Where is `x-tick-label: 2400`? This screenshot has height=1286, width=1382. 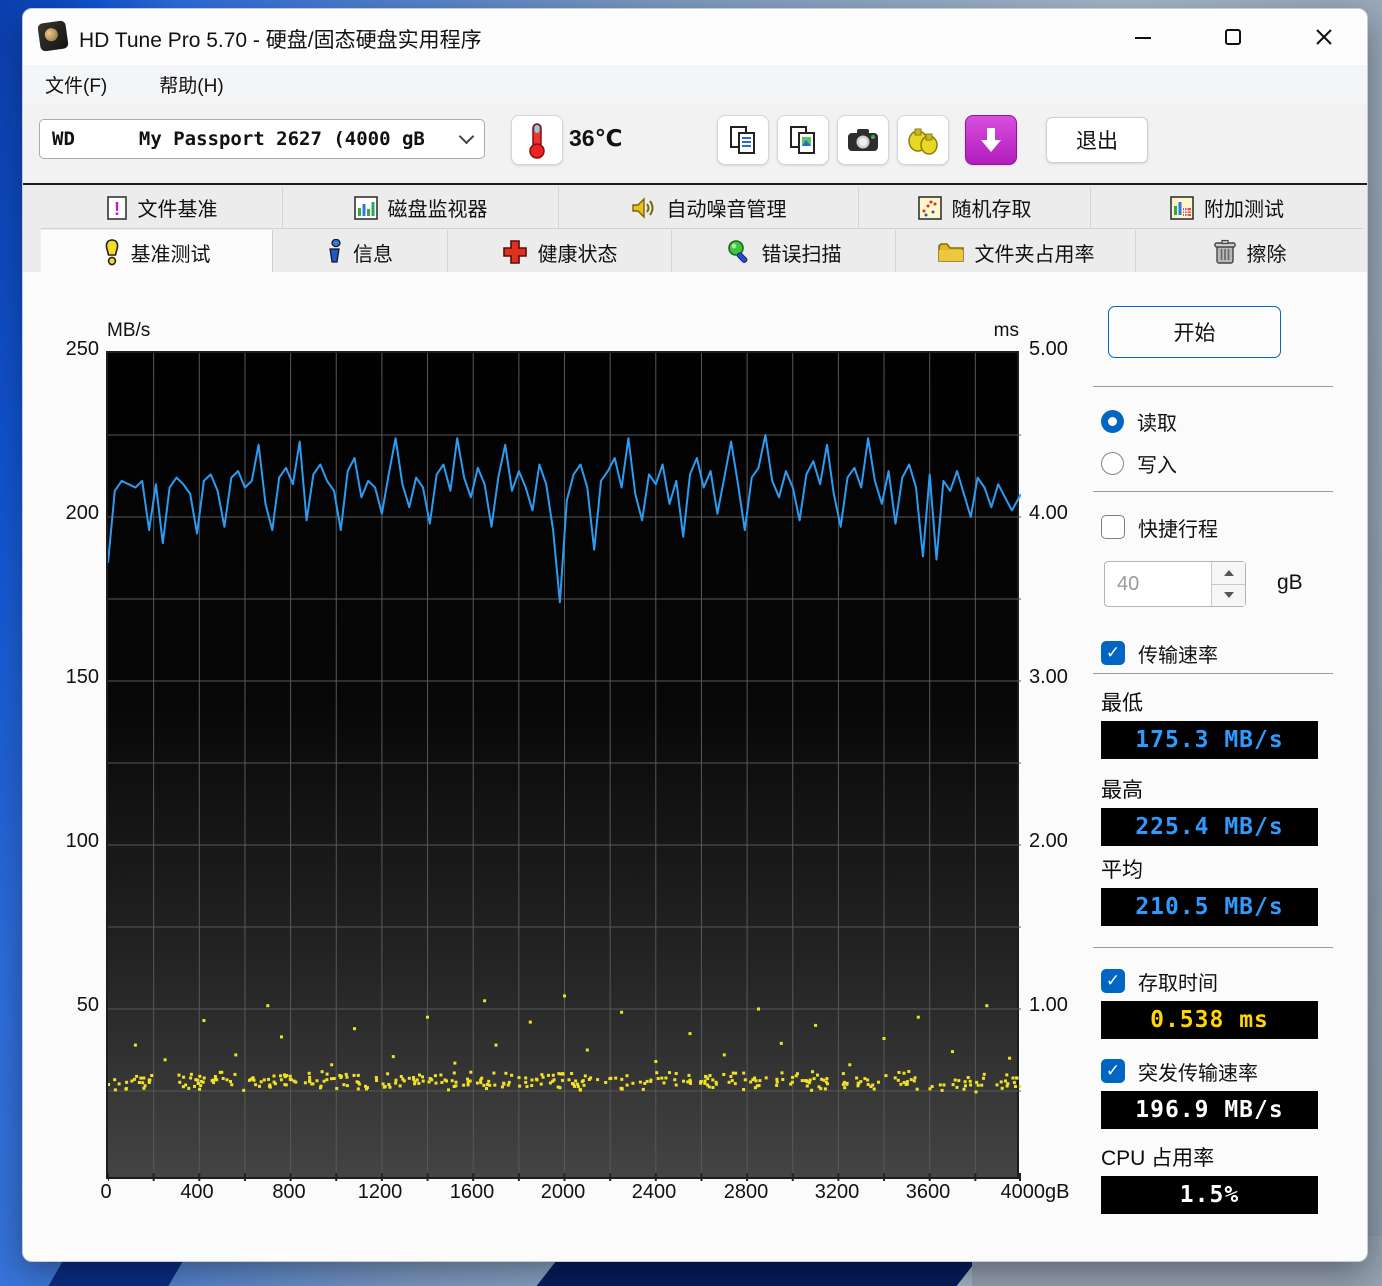 x-tick-label: 2400 is located at coordinates (654, 1192).